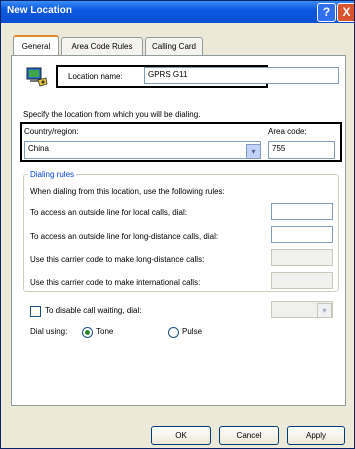 The width and height of the screenshot is (355, 449). I want to click on location-name-label: Location name:, so click(95, 76).